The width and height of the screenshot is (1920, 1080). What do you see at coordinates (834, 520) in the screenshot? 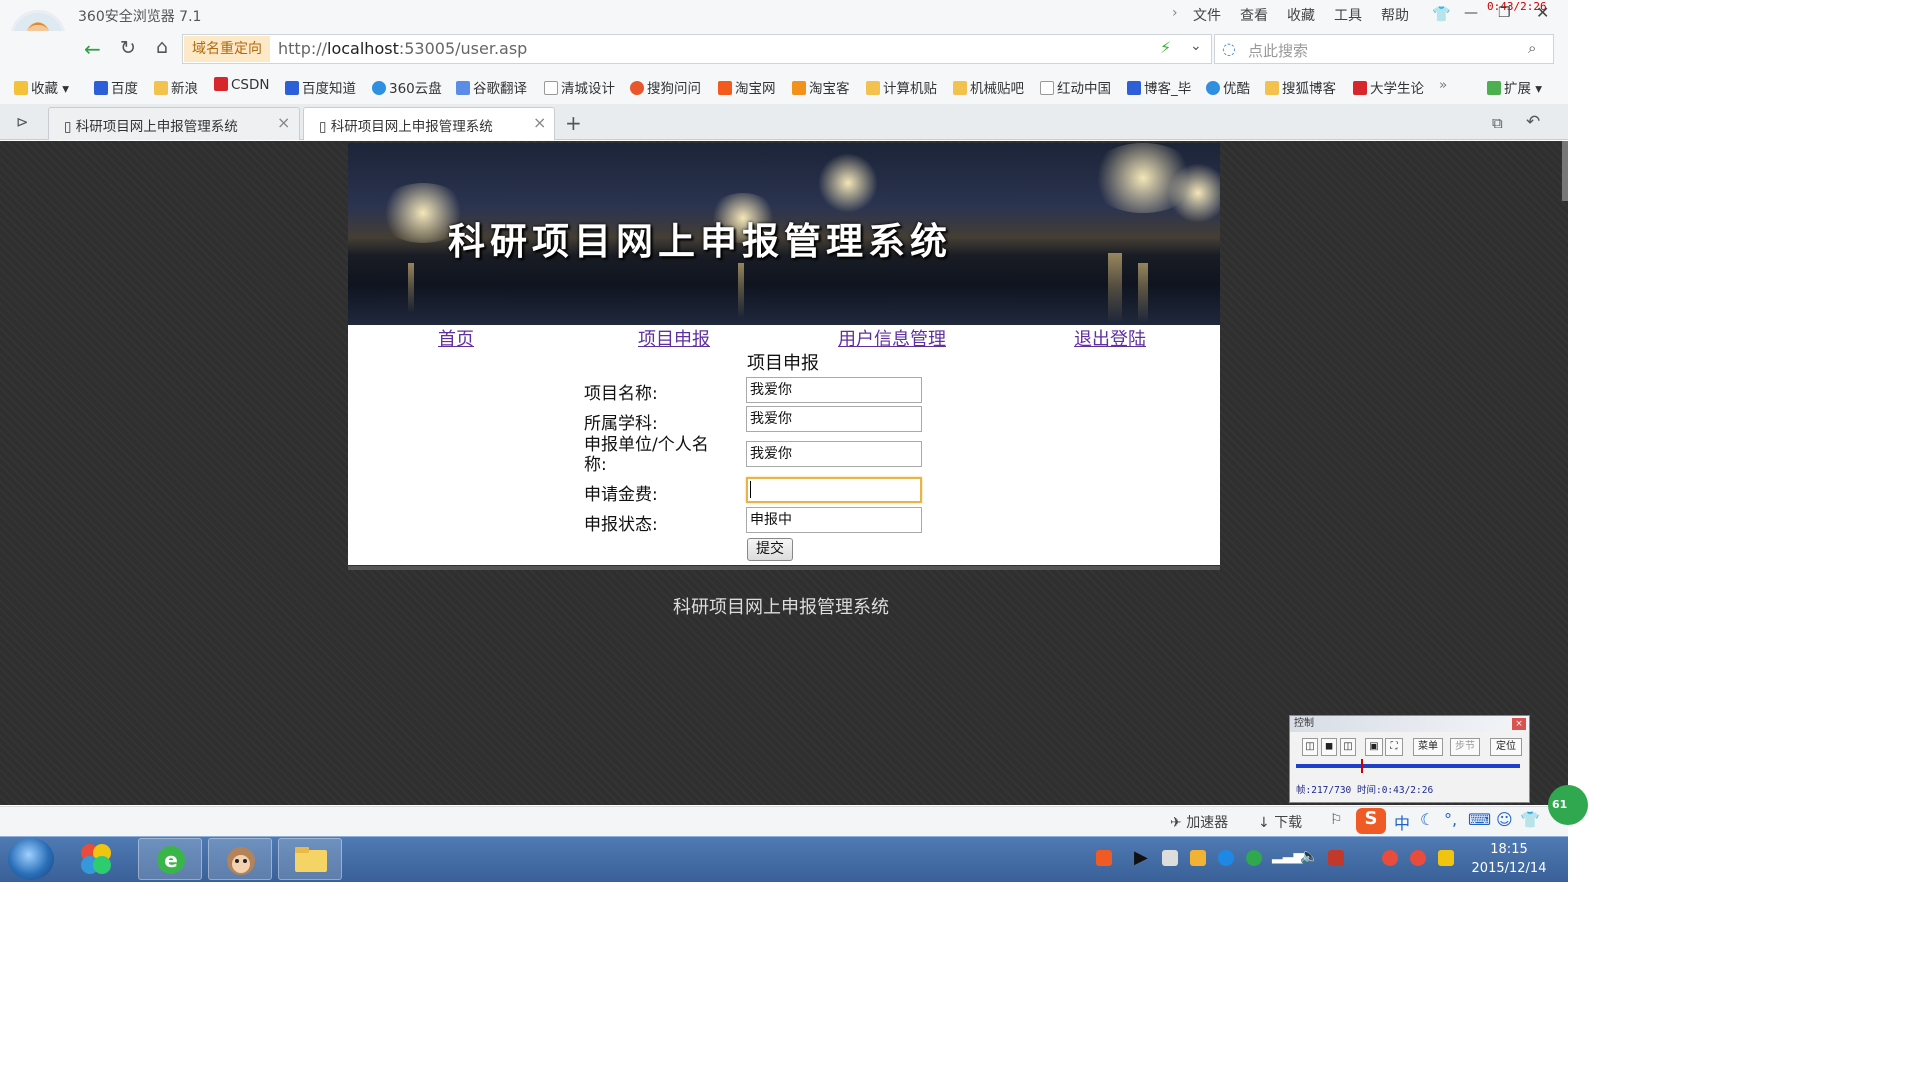
I see `status-input: 申报中` at bounding box center [834, 520].